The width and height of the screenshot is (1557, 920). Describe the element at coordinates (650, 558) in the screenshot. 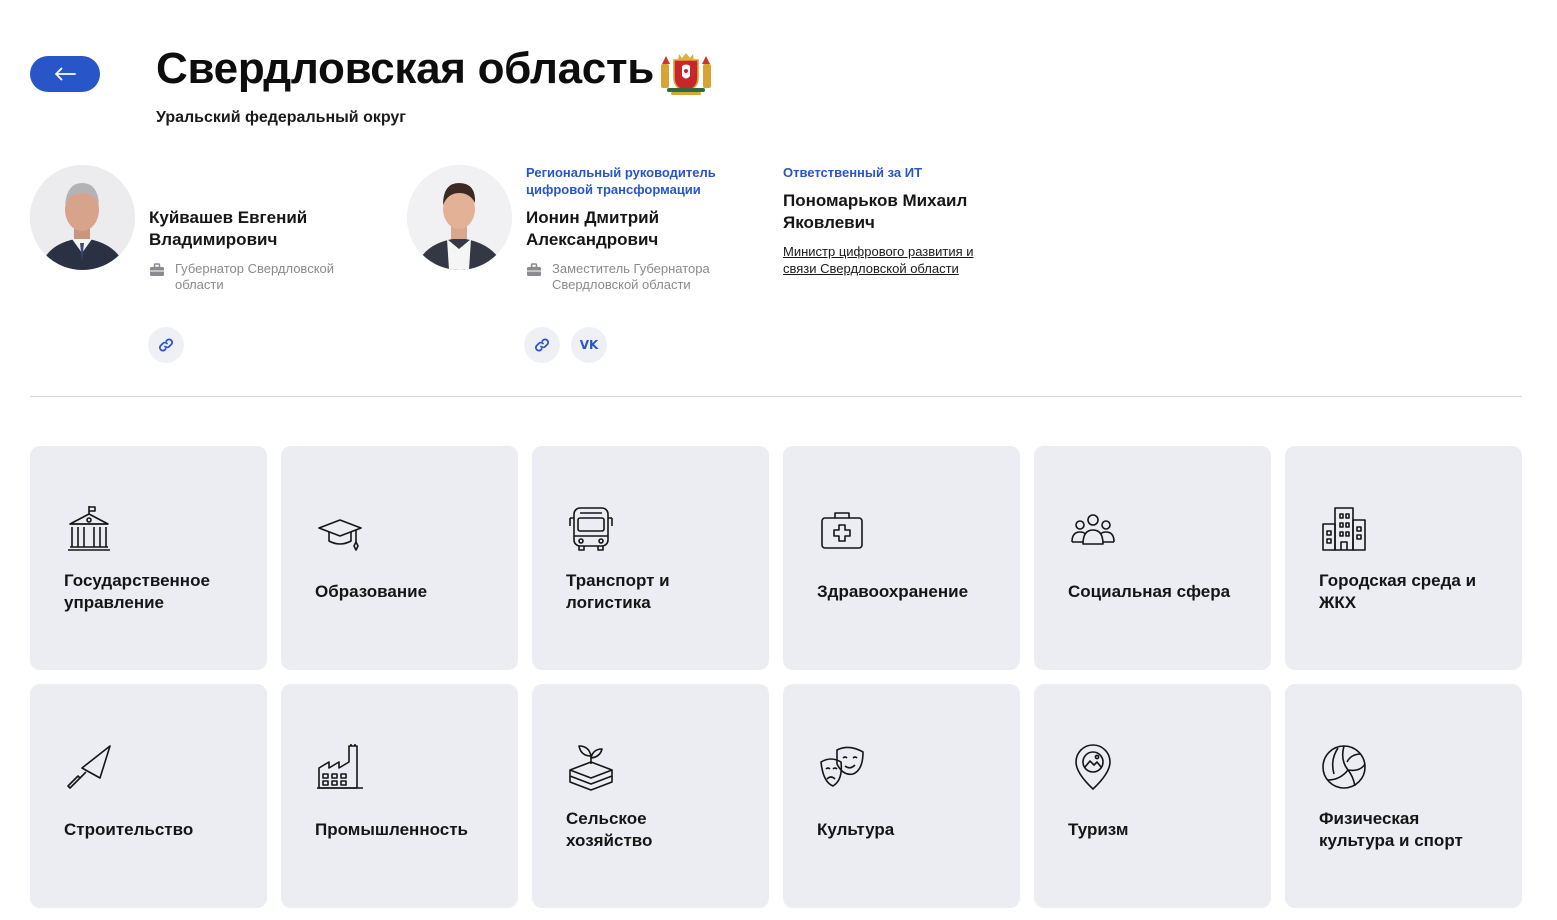

I see `sector-tile-transport: Транспорт и логистика` at that location.